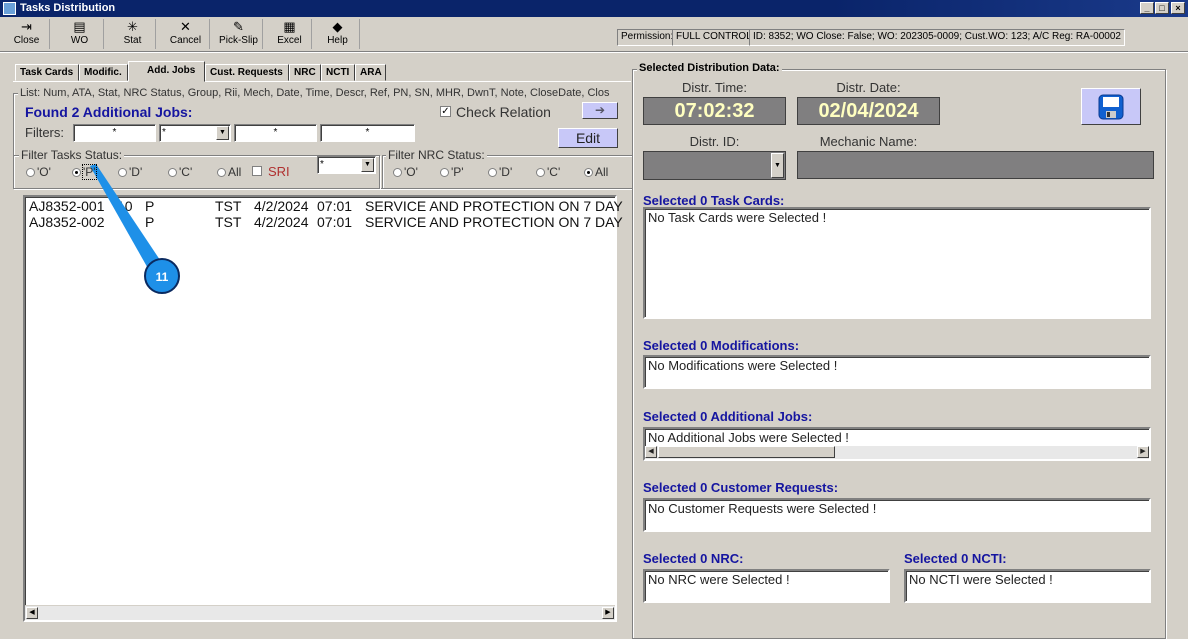  What do you see at coordinates (44, 172) in the screenshot?
I see `radio-label: 'O'` at bounding box center [44, 172].